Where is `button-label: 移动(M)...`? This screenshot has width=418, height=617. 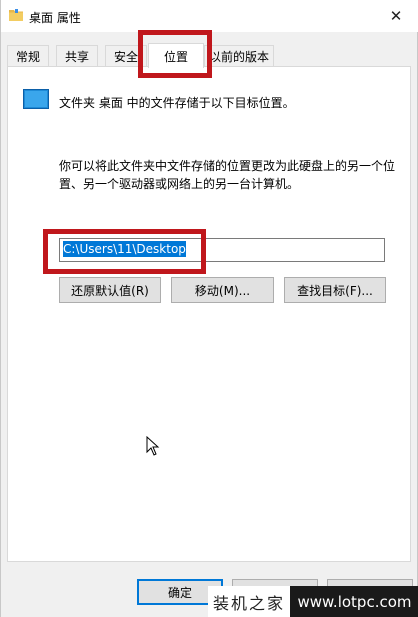 button-label: 移动(M)... is located at coordinates (222, 290).